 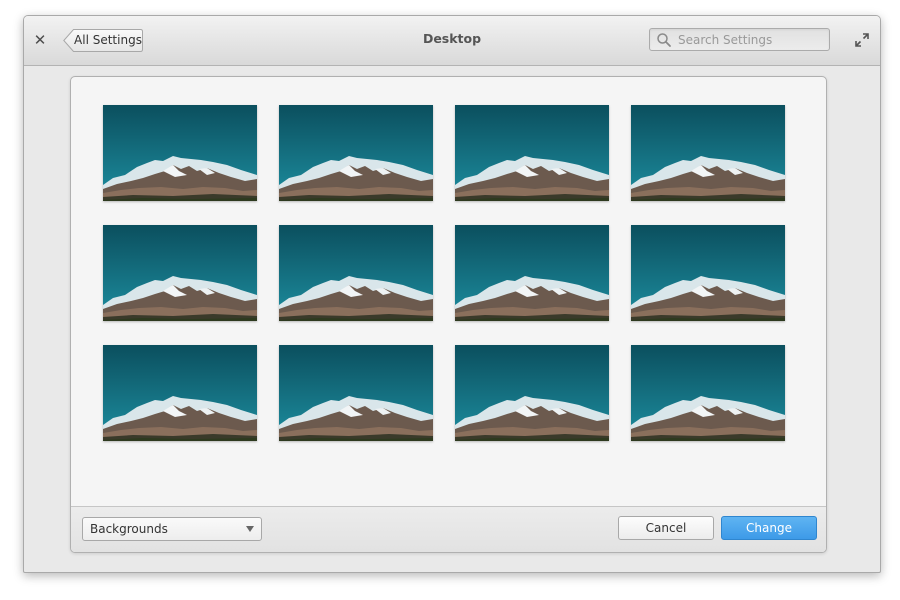 I want to click on maximize-icon, so click(x=862, y=40).